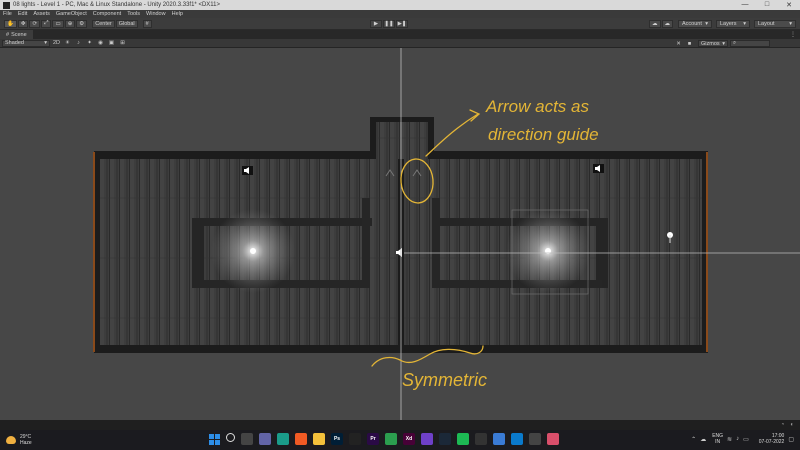 This screenshot has width=800, height=450. Describe the element at coordinates (463, 439) in the screenshot. I see `taskbar-spotify-icon` at that location.